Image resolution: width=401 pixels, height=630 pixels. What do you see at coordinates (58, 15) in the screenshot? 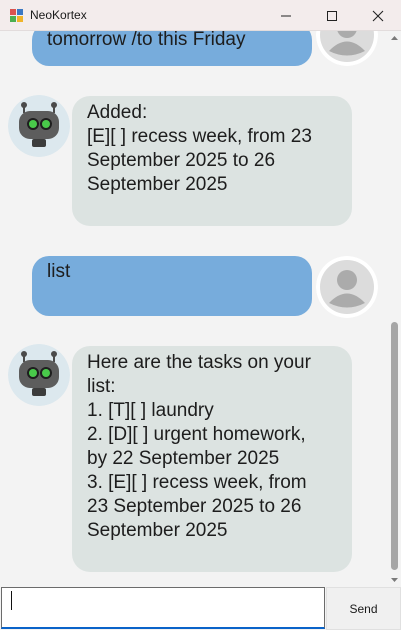
I see `window-title: NeoKortex` at bounding box center [58, 15].